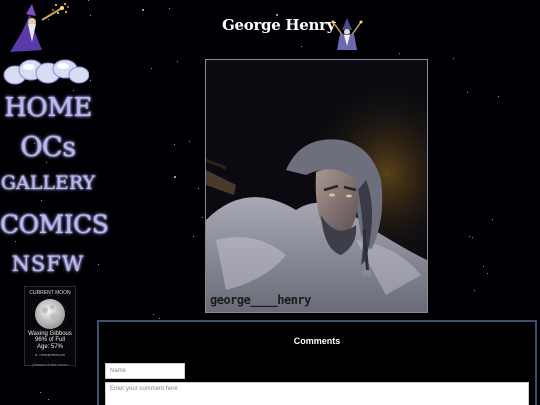  I want to click on moon-icon, so click(50, 314).